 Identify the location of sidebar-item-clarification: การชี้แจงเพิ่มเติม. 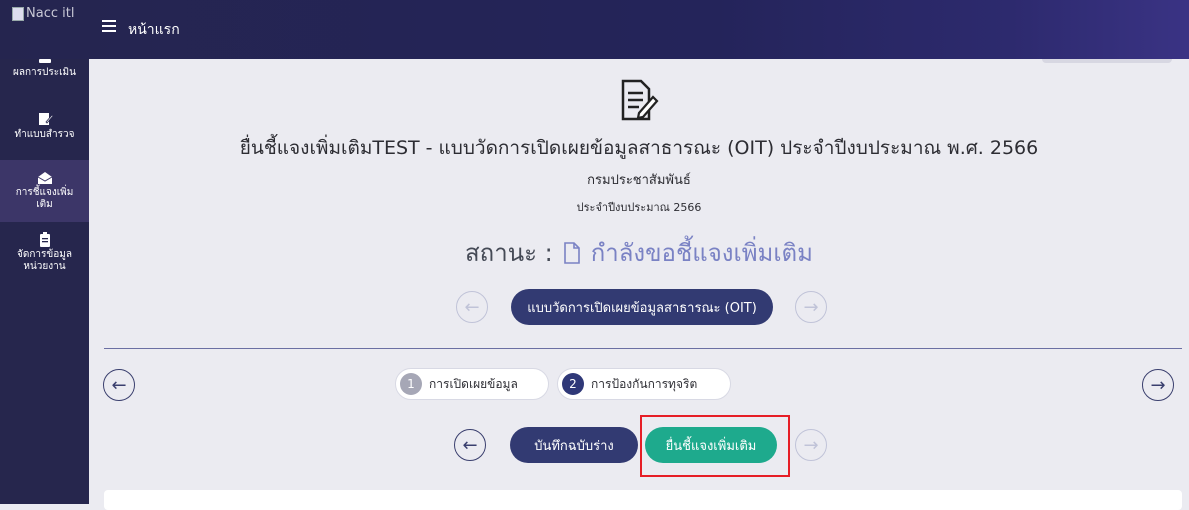
(44, 191).